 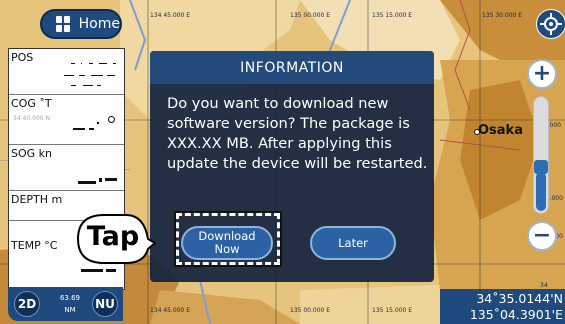 What do you see at coordinates (541, 191) in the screenshot?
I see `zoom-slider-fill` at bounding box center [541, 191].